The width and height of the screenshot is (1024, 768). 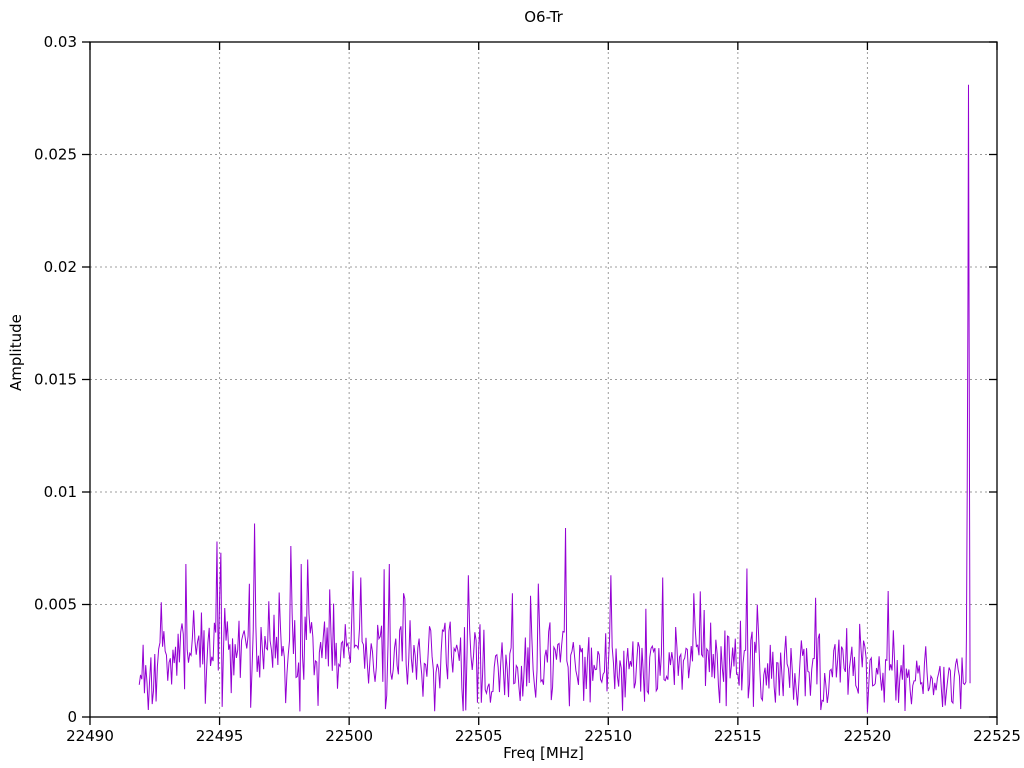 I want to click on x-tick-label: 22525, so click(x=997, y=736).